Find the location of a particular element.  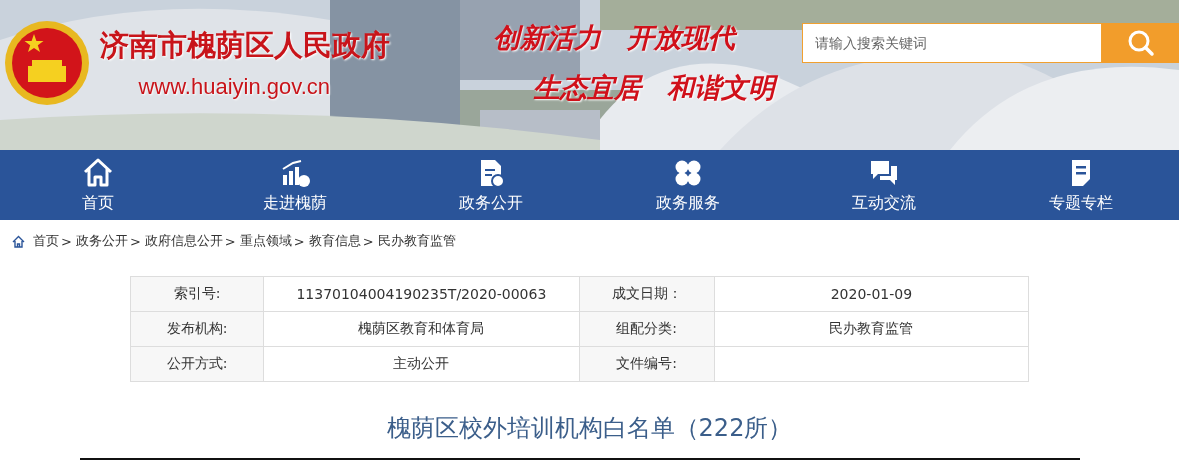

nav-item: 专题专栏 is located at coordinates (1080, 185).